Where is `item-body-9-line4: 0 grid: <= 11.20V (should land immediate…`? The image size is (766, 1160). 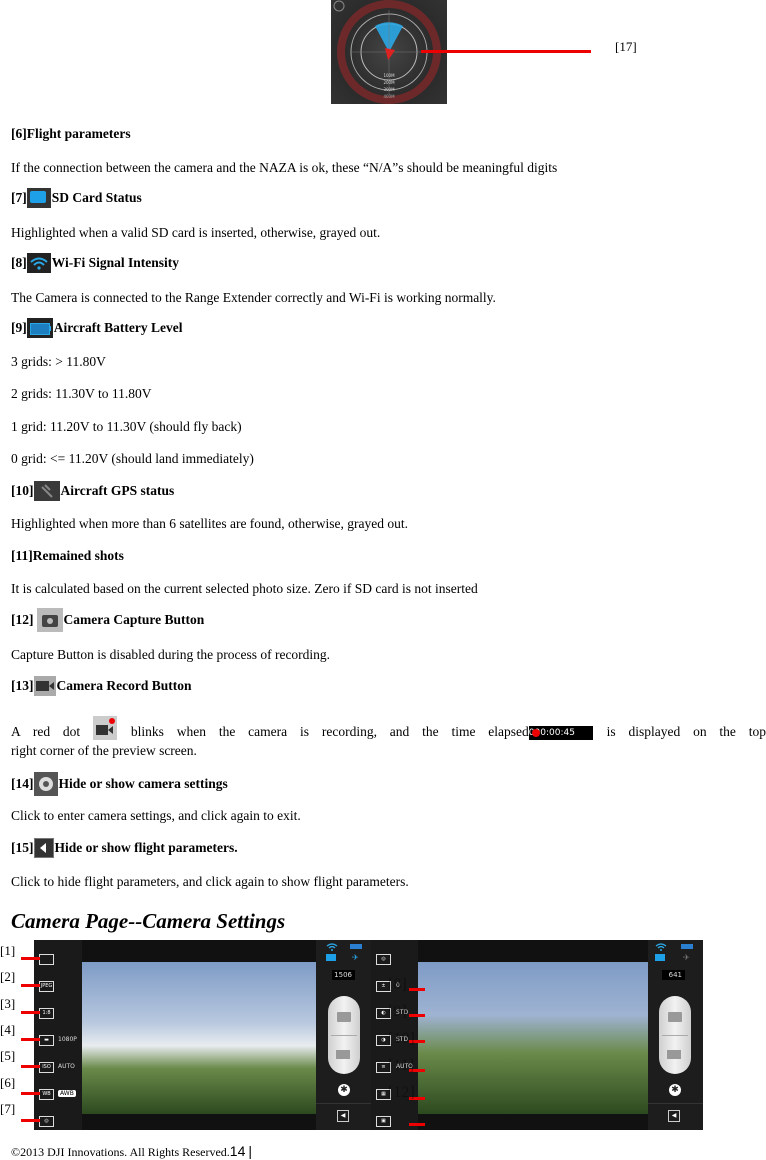
item-body-9-line4: 0 grid: <= 11.20V (should land immediate… is located at coordinates (132, 458).